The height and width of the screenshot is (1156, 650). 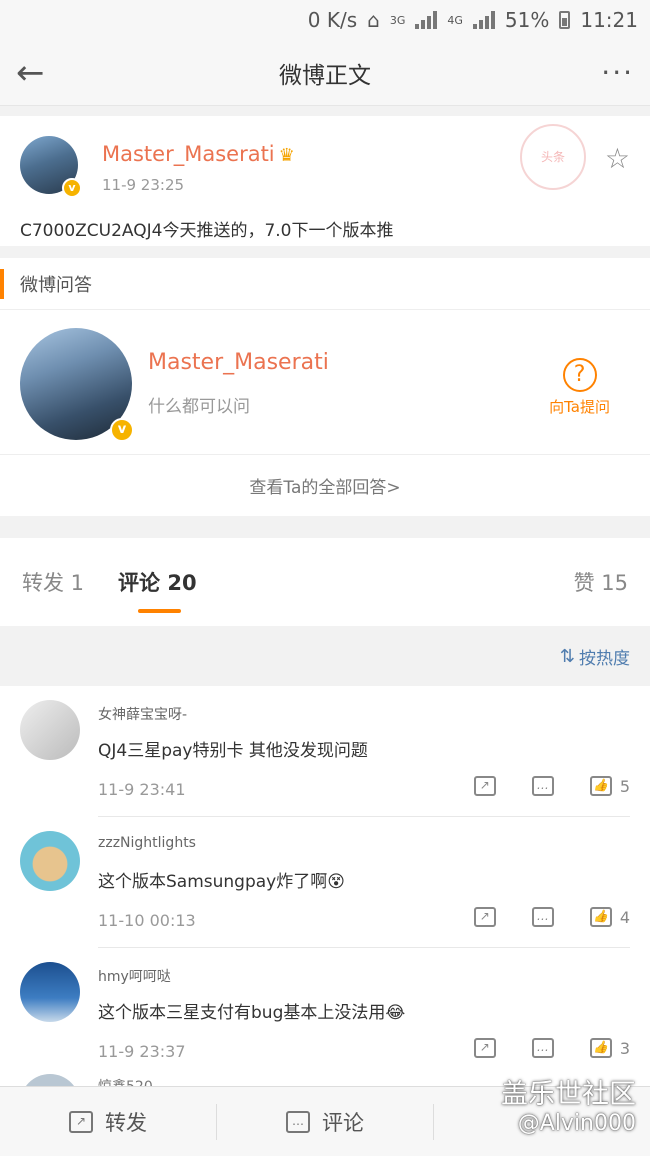 I want to click on like-button: 👍 4, so click(x=609, y=917).